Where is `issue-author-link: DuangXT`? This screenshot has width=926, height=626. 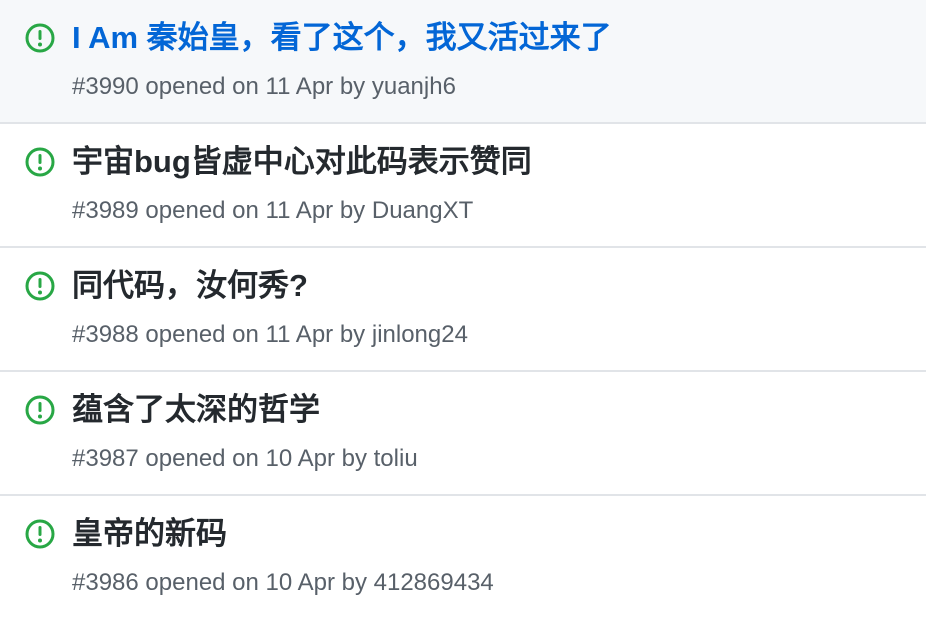 issue-author-link: DuangXT is located at coordinates (422, 210).